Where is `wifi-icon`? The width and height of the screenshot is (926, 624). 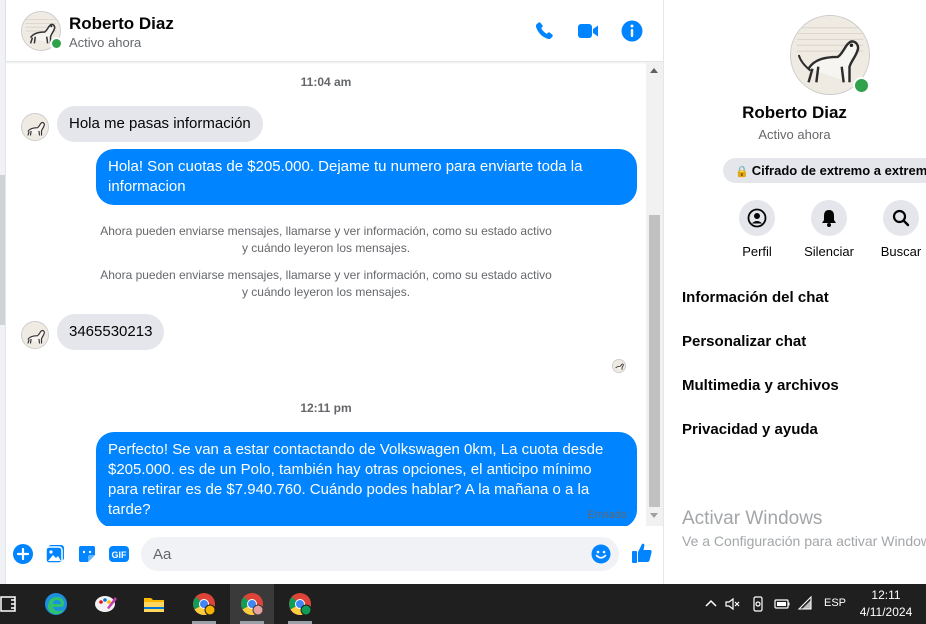 wifi-icon is located at coordinates (806, 604).